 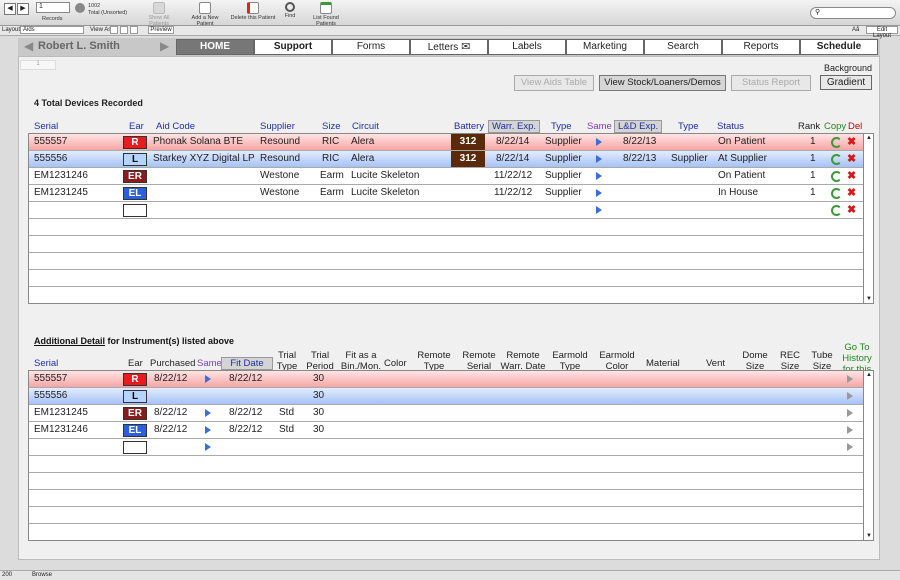 What do you see at coordinates (320, 361) in the screenshot?
I see `detail-col-trial-period: Trial Period` at bounding box center [320, 361].